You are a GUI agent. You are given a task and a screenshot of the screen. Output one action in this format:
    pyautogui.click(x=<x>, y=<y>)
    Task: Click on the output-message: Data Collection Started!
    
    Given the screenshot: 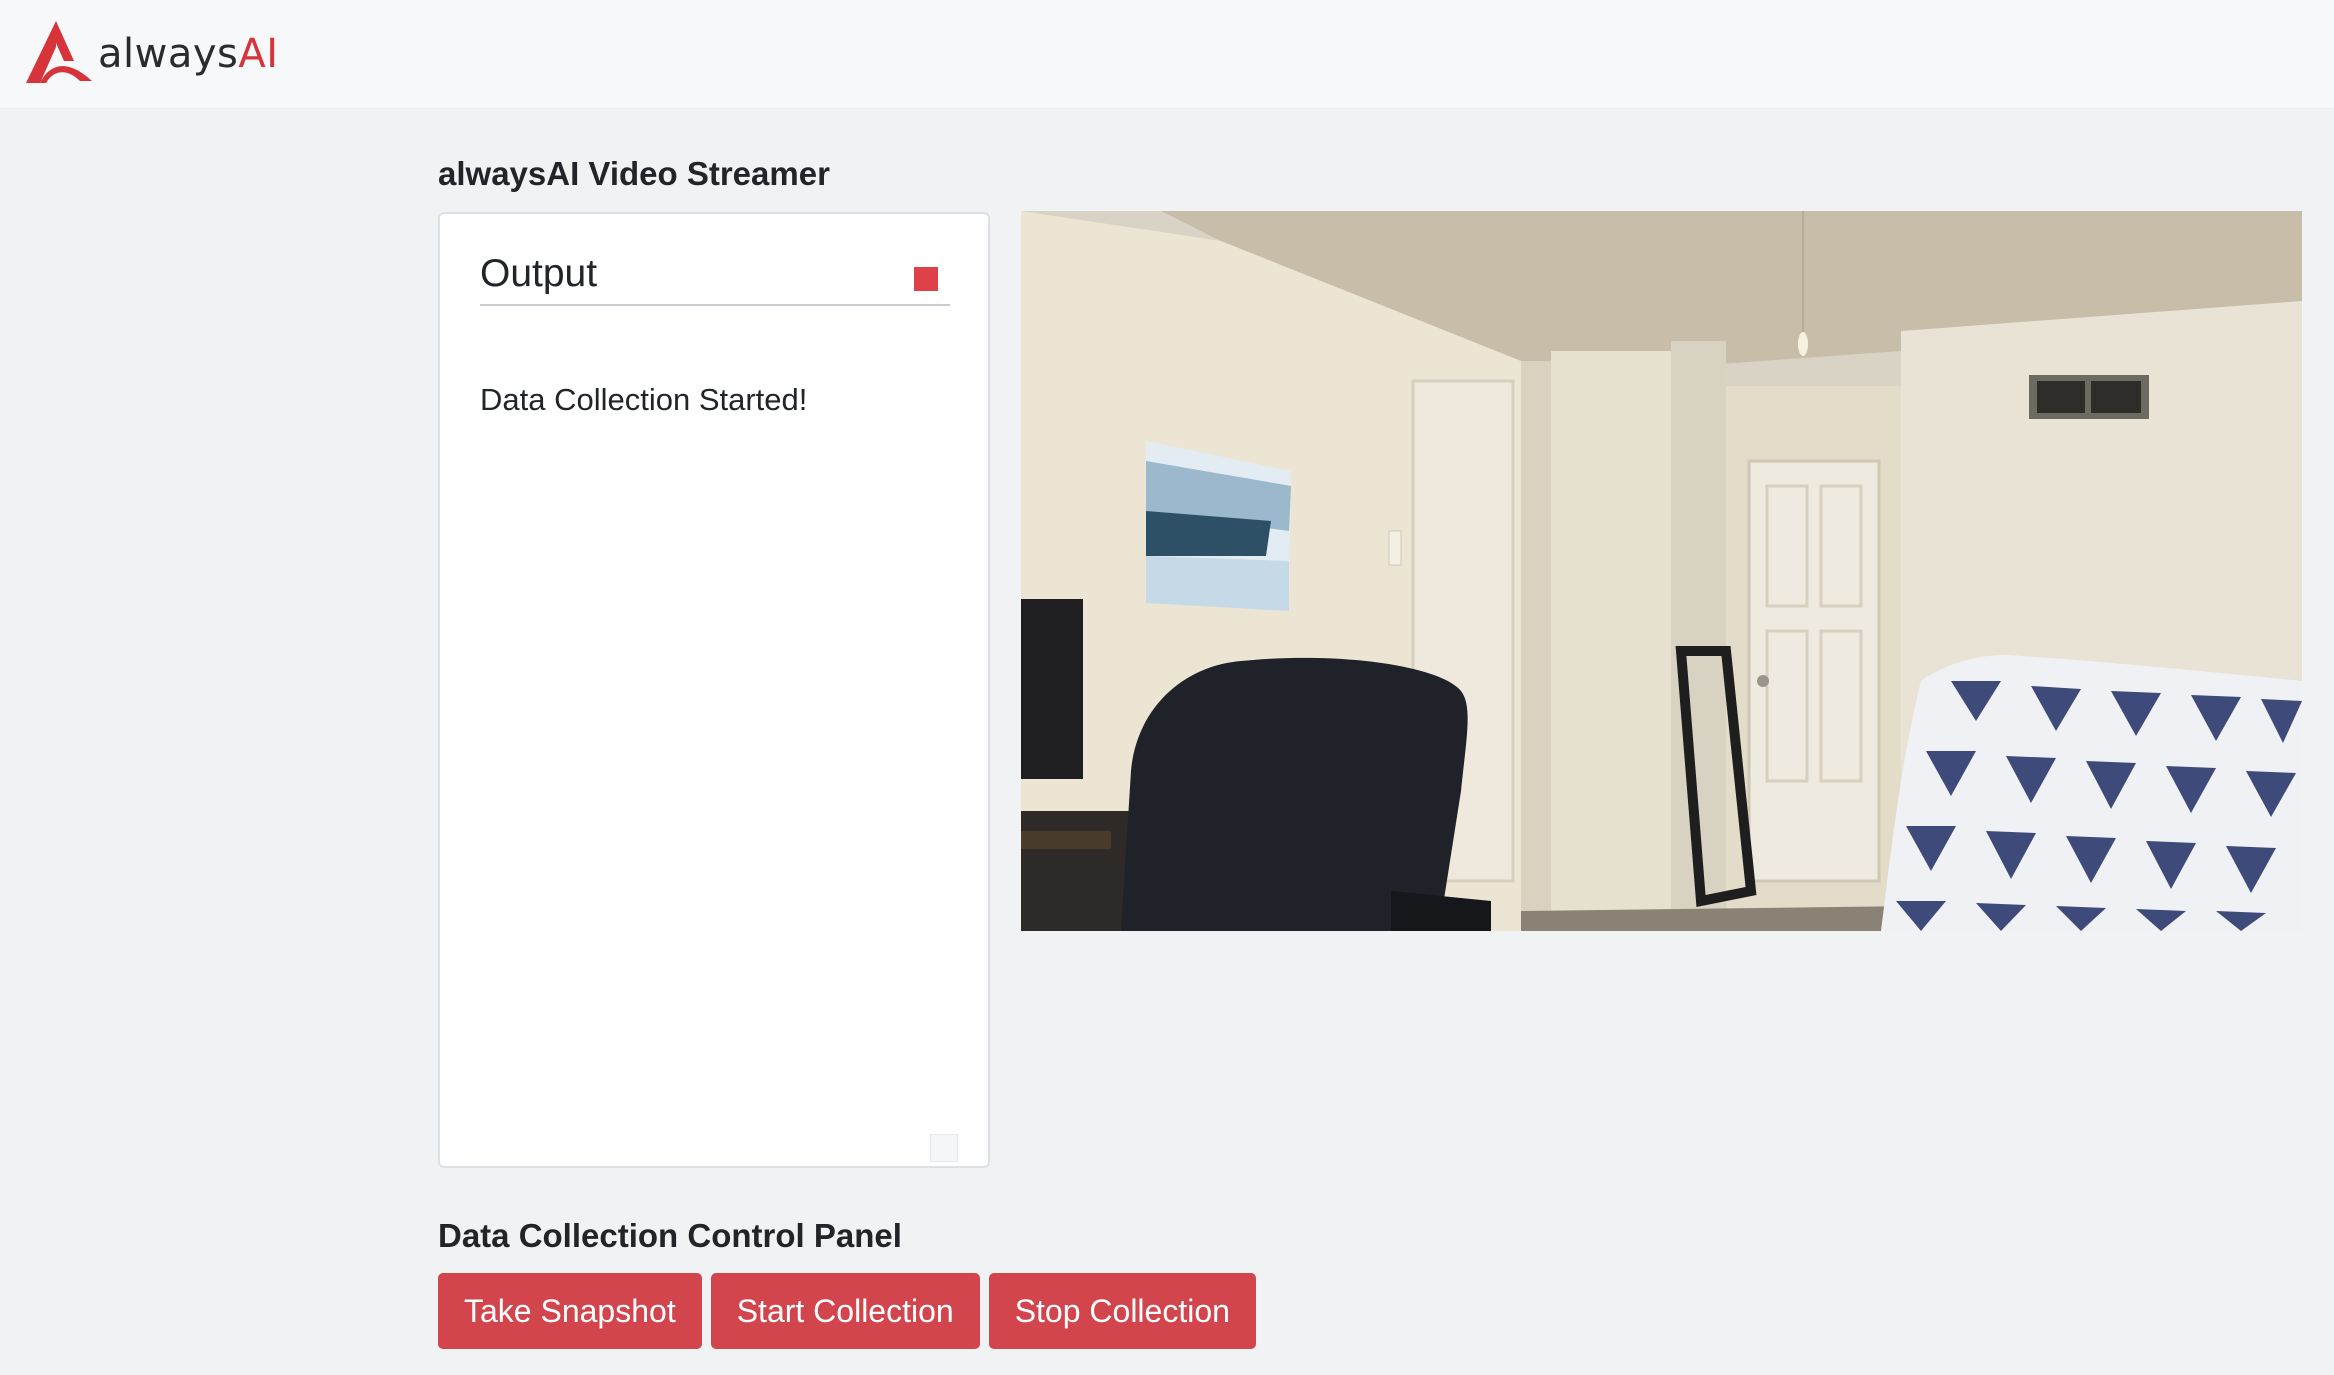 What is the action you would take?
    pyautogui.click(x=644, y=399)
    